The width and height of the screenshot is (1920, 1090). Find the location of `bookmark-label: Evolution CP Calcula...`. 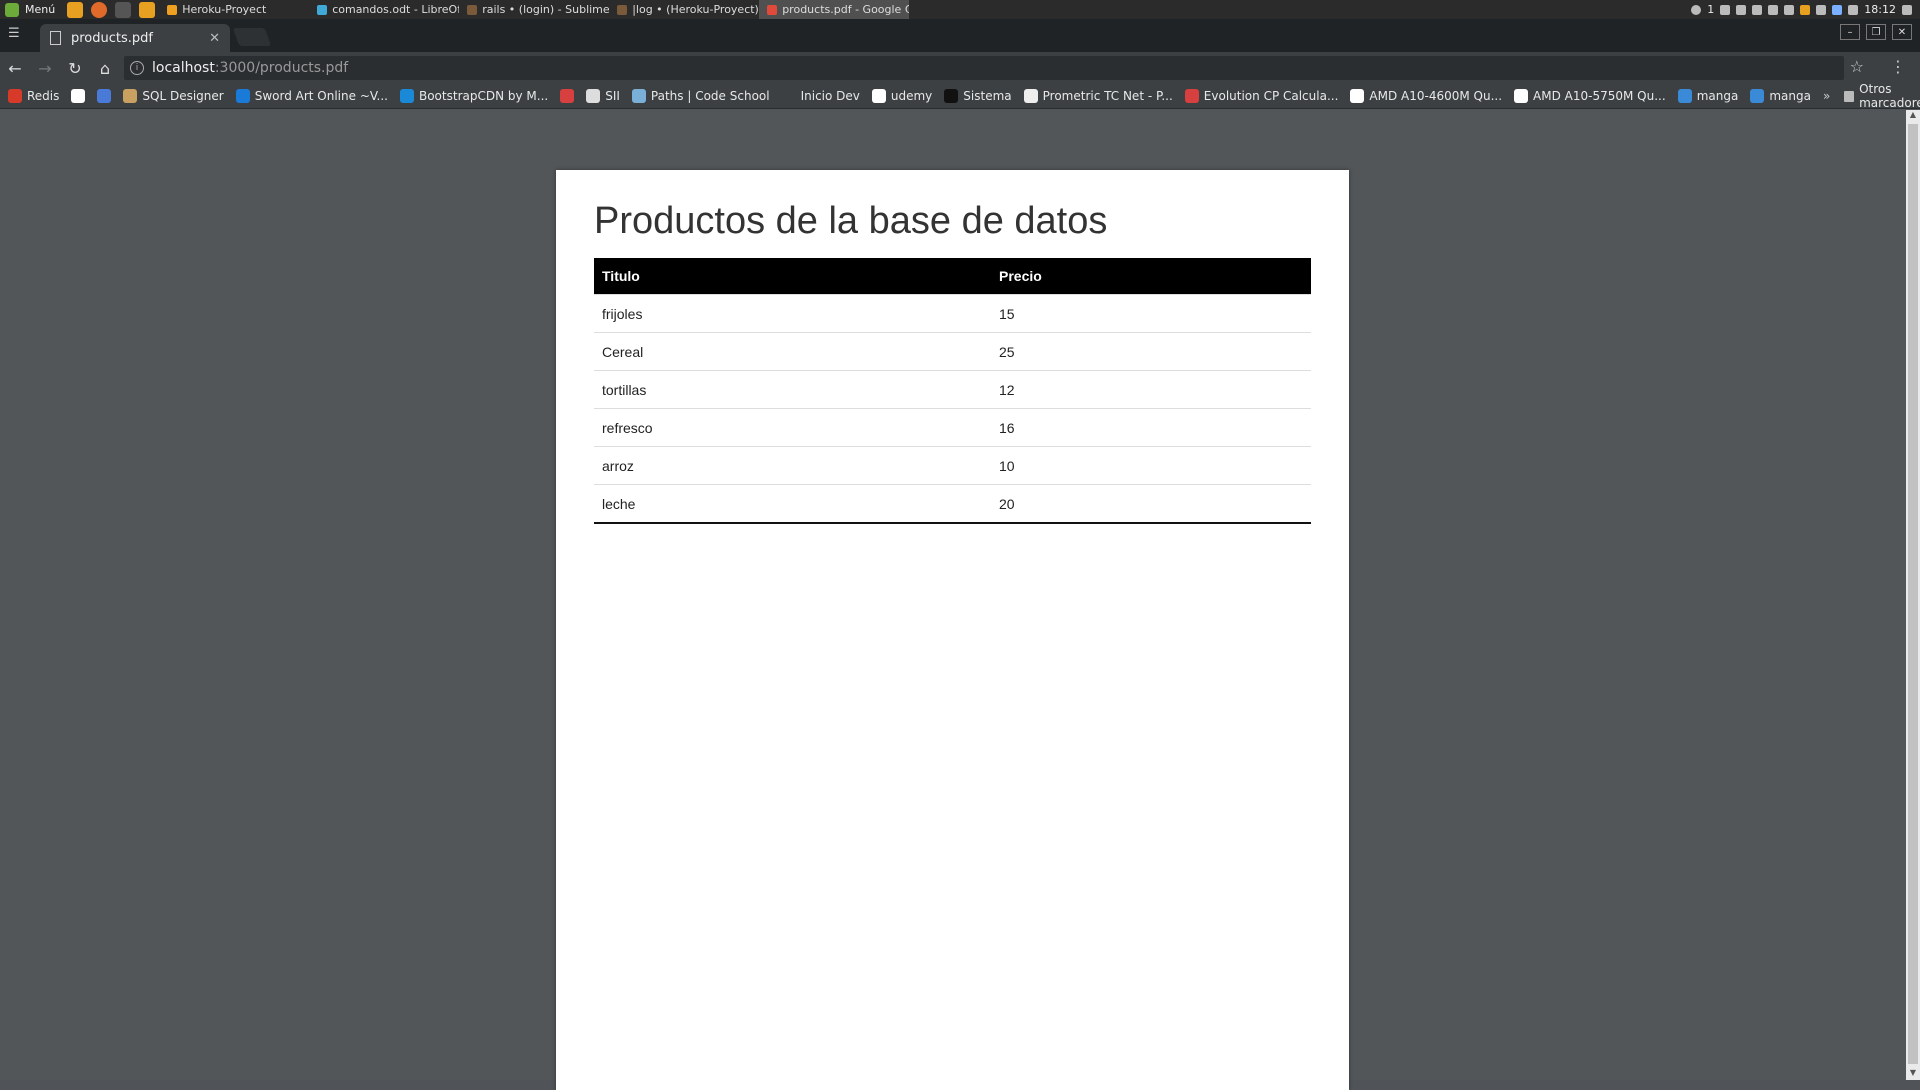

bookmark-label: Evolution CP Calcula... is located at coordinates (1271, 96).